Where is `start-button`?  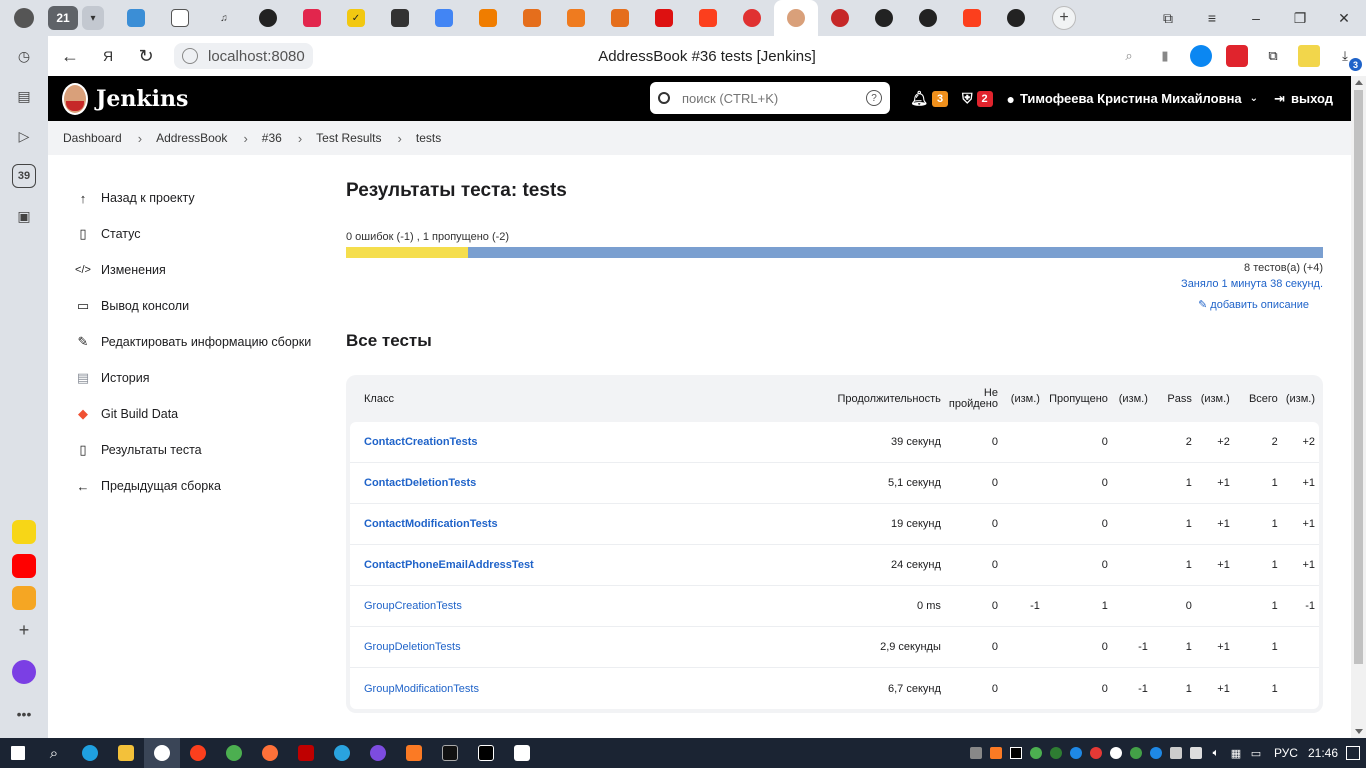
start-button is located at coordinates (18, 753).